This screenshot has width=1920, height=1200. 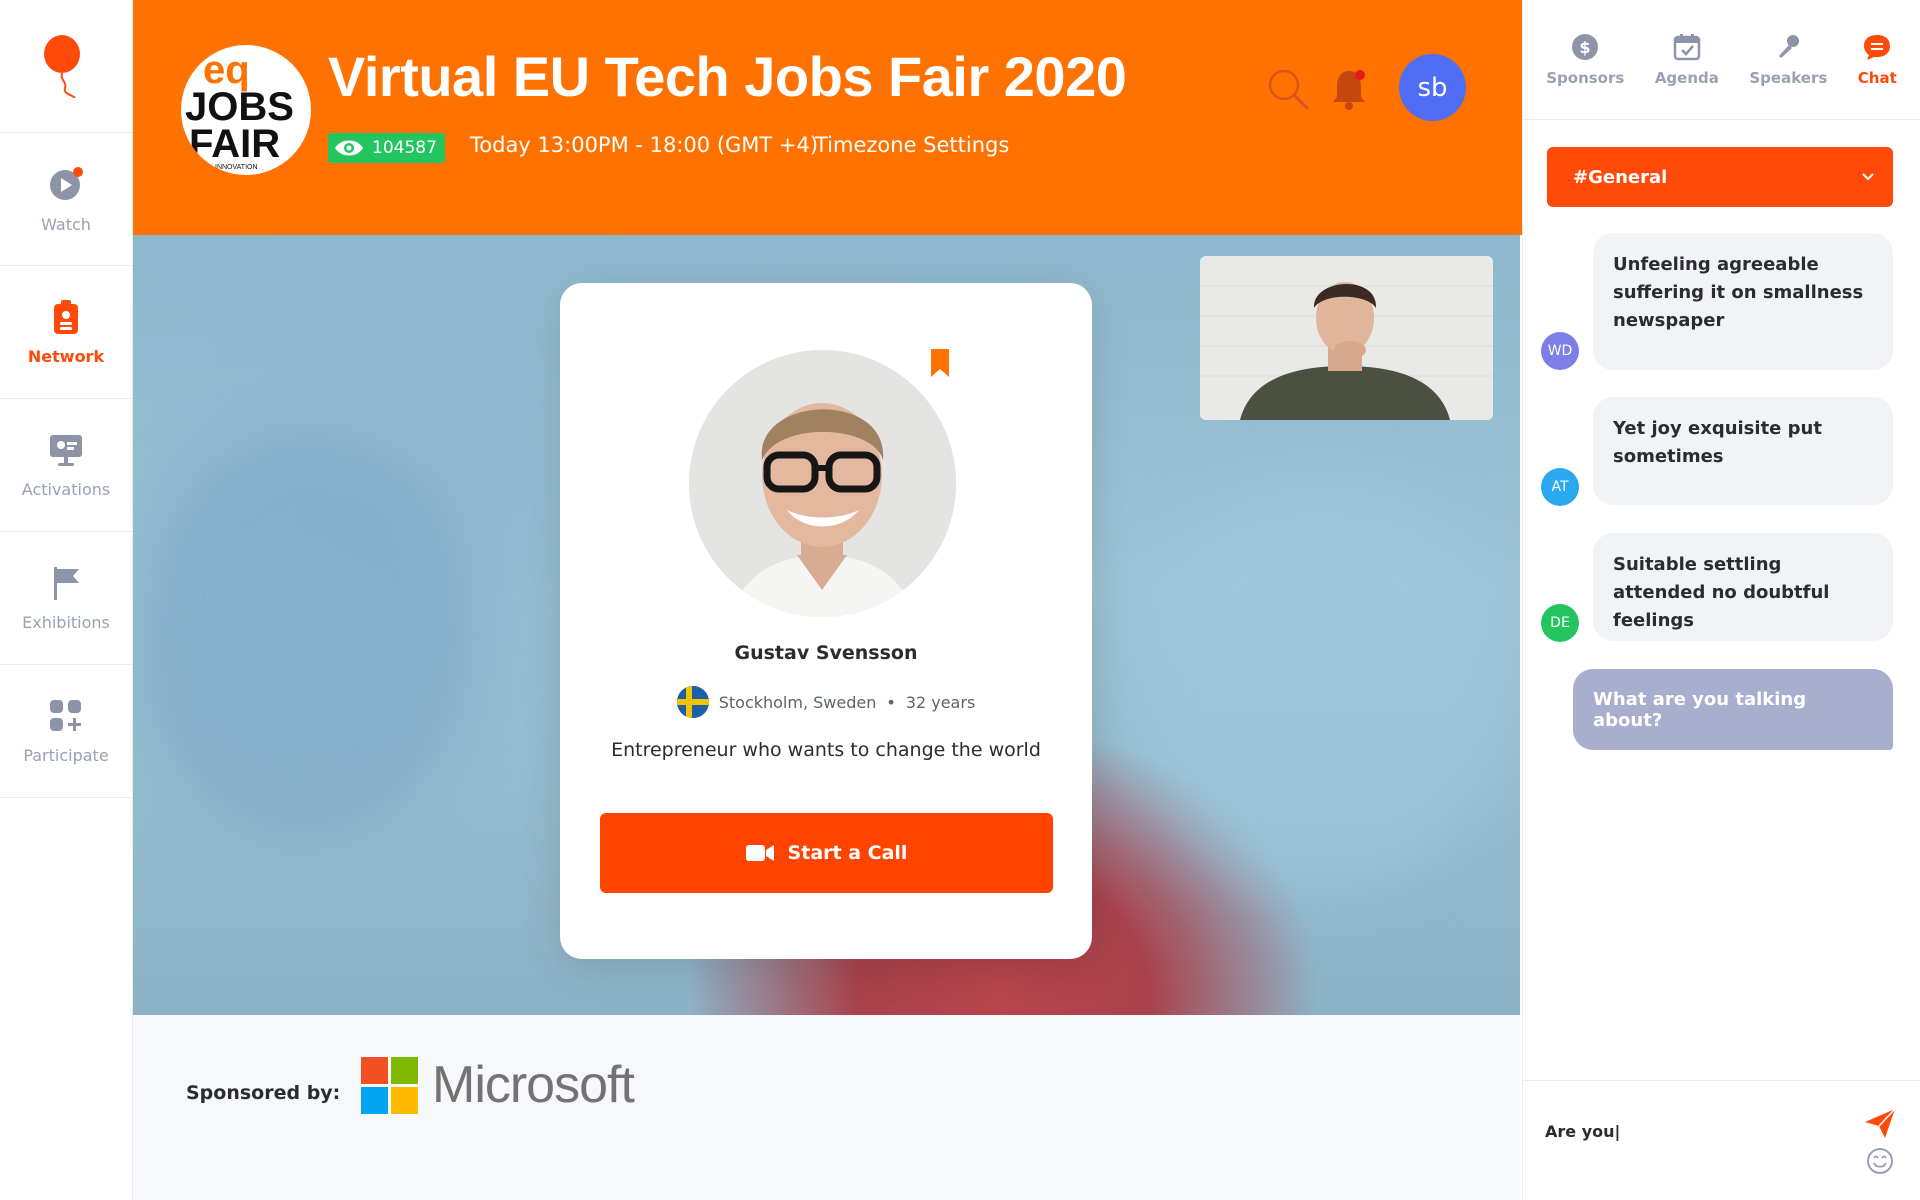 What do you see at coordinates (66, 583) in the screenshot?
I see `flag-icon` at bounding box center [66, 583].